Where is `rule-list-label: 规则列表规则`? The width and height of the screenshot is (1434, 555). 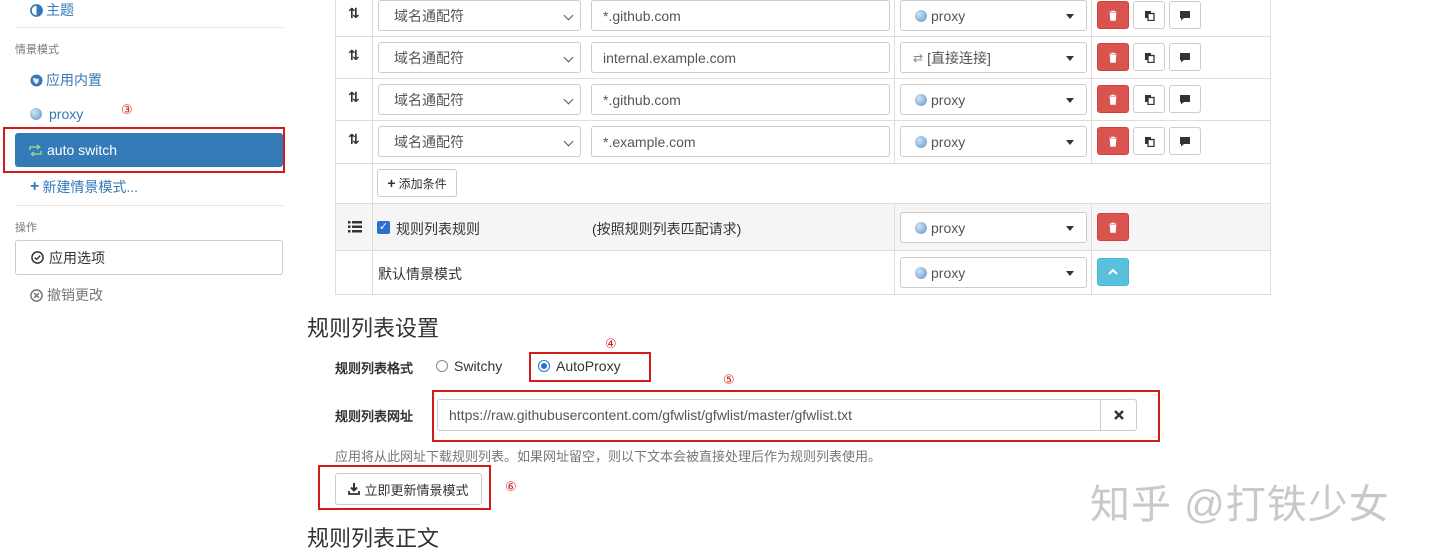 rule-list-label: 规则列表规则 is located at coordinates (438, 229).